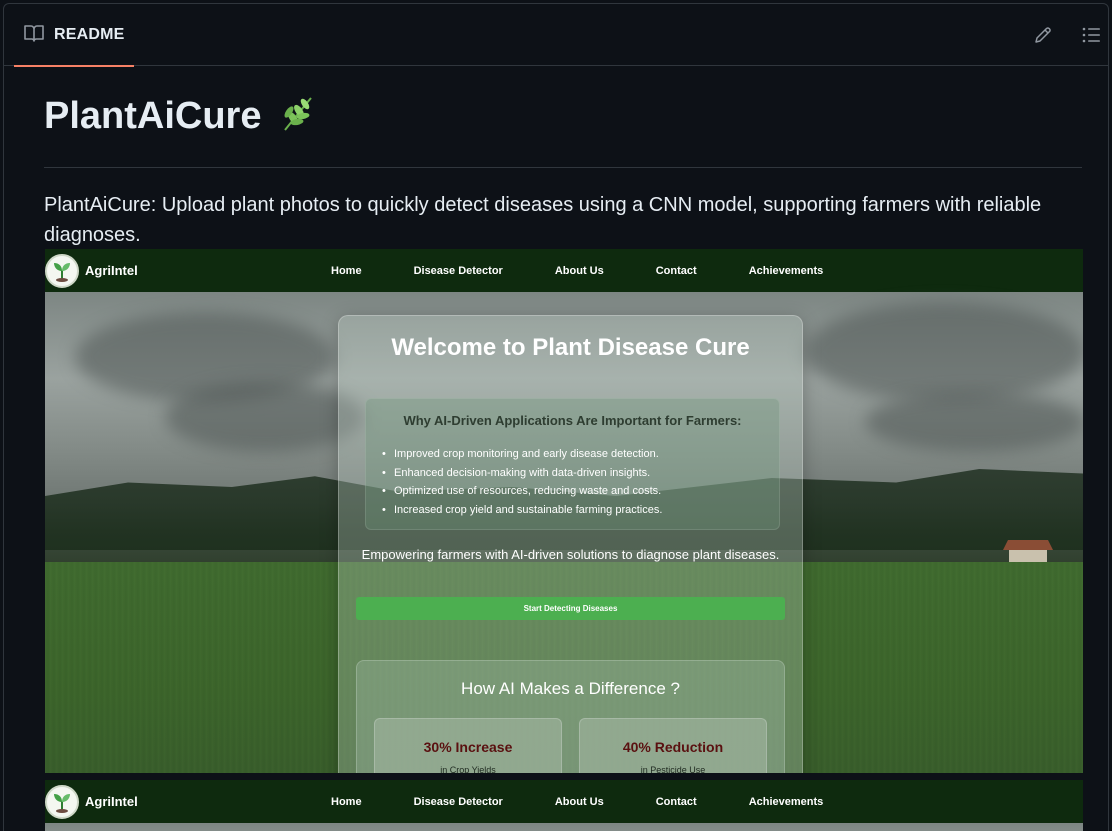 The height and width of the screenshot is (831, 1112). What do you see at coordinates (89, 34) in the screenshot?
I see `readme-tab-label: README` at bounding box center [89, 34].